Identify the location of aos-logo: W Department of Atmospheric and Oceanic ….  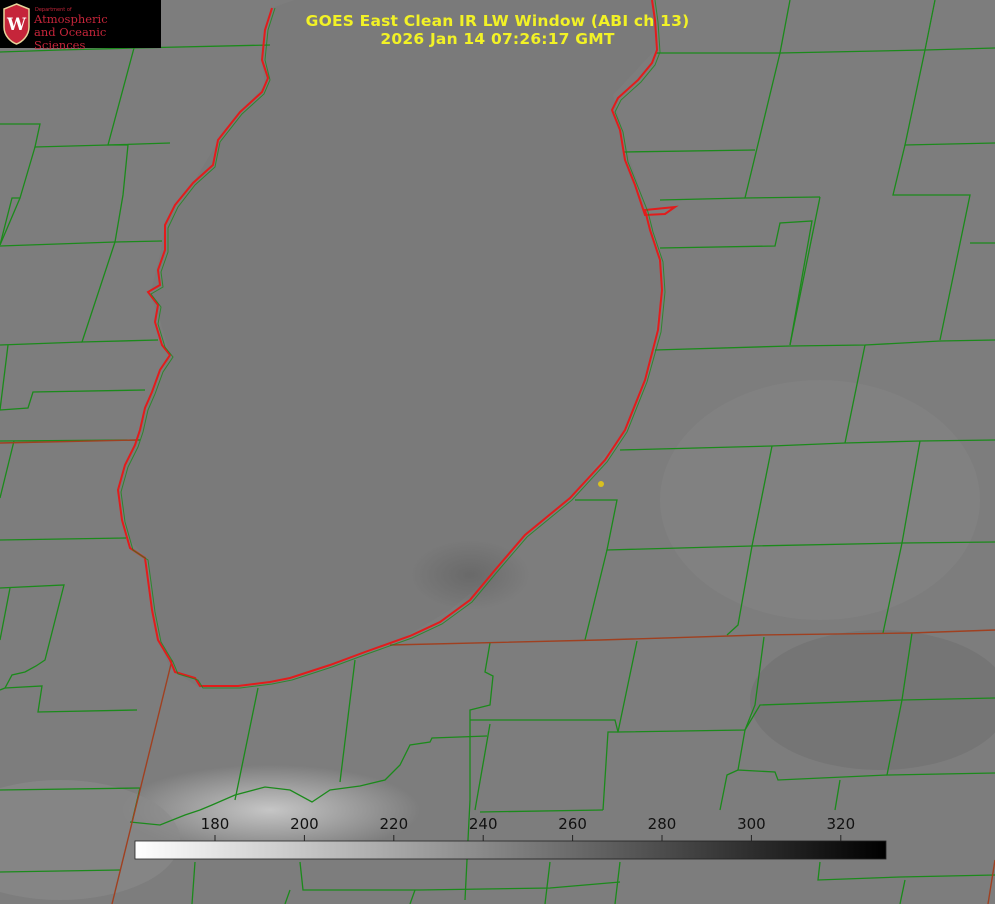
(80, 26).